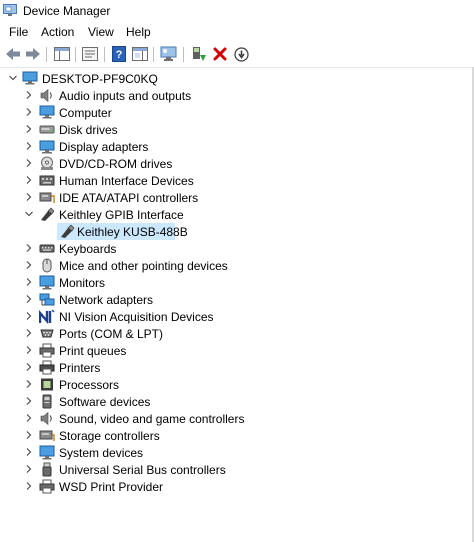  Describe the element at coordinates (143, 266) in the screenshot. I see `tree-category-label: Mice and other pointing devices` at that location.